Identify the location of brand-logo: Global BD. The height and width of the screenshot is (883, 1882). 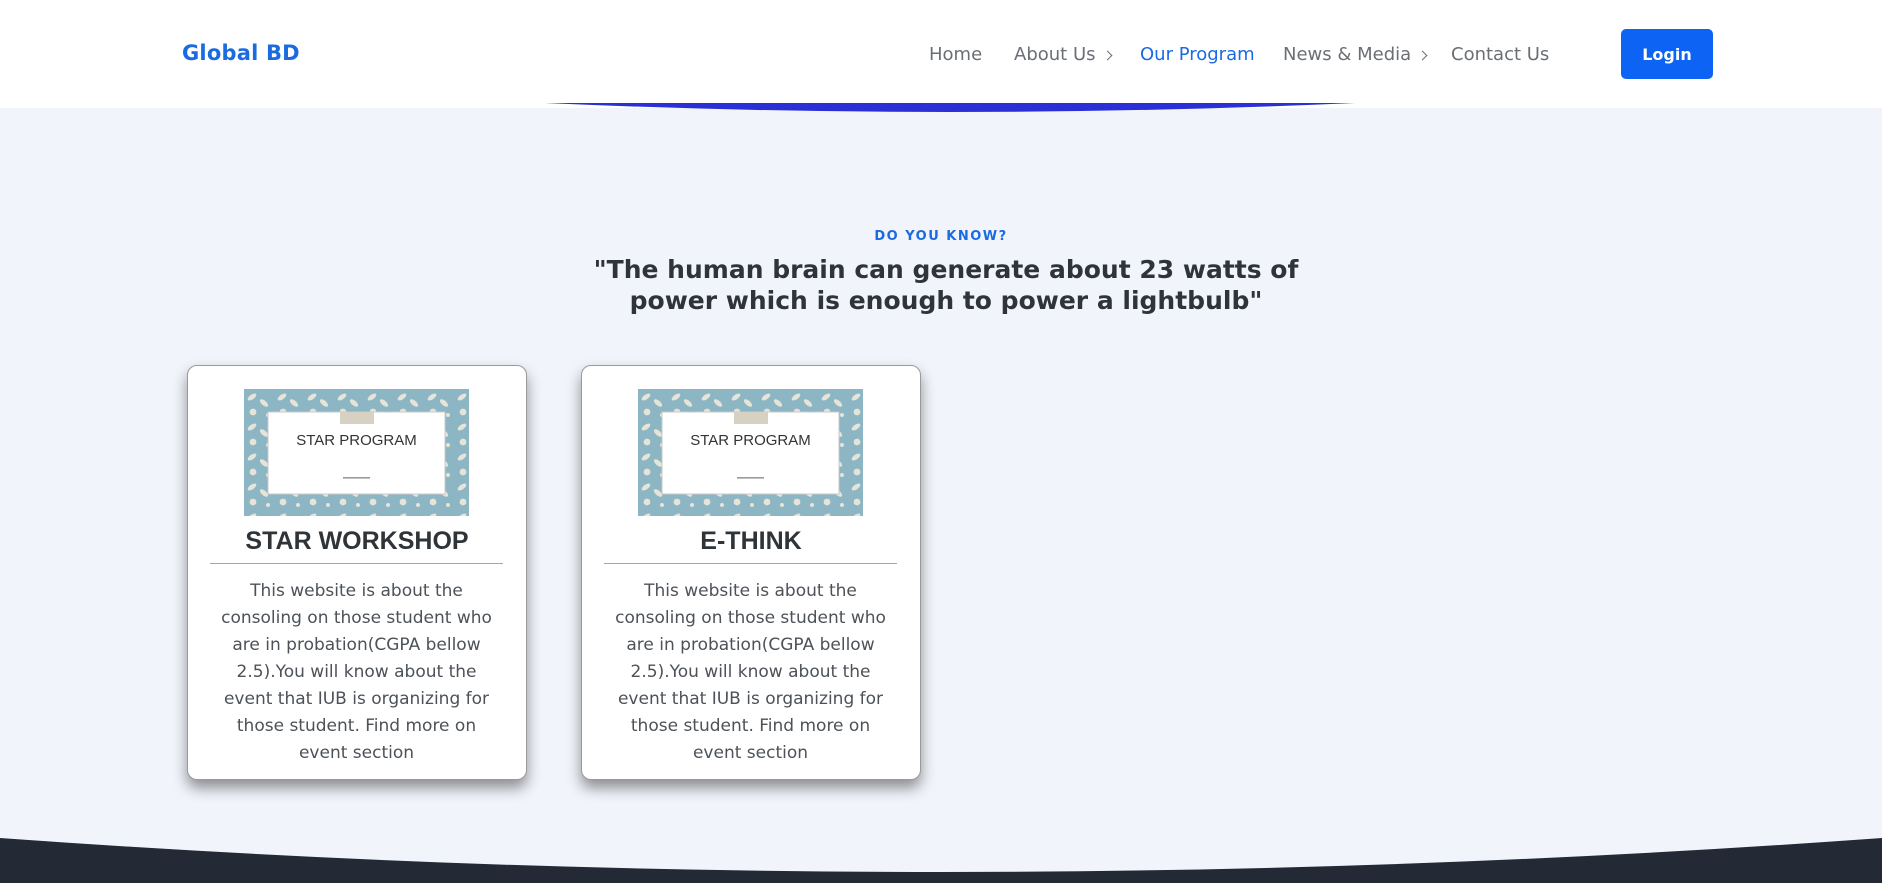
(241, 53).